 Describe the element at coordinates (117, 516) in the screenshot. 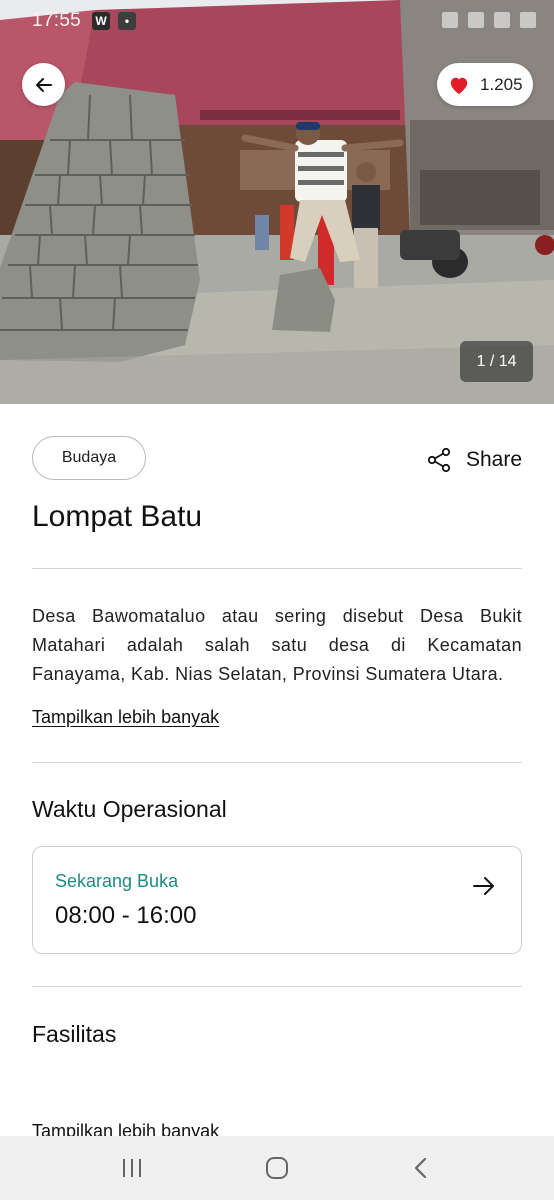

I see `page-title: Lompat Batu` at that location.